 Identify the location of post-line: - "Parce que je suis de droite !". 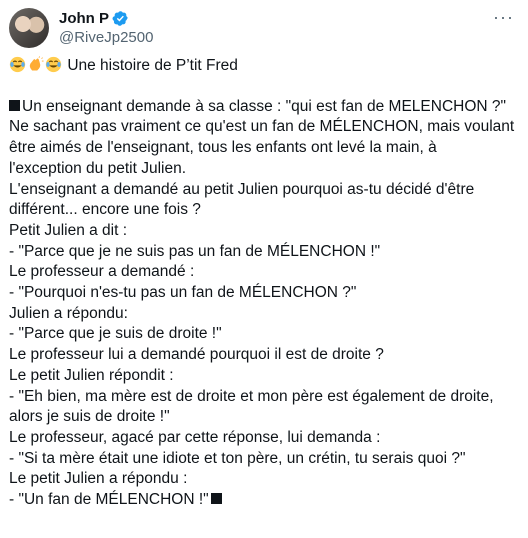
(115, 334).